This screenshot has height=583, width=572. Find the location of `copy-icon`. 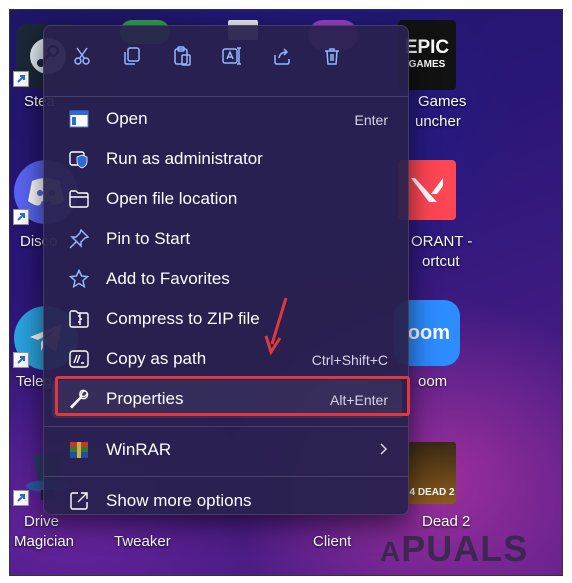

copy-icon is located at coordinates (132, 56).